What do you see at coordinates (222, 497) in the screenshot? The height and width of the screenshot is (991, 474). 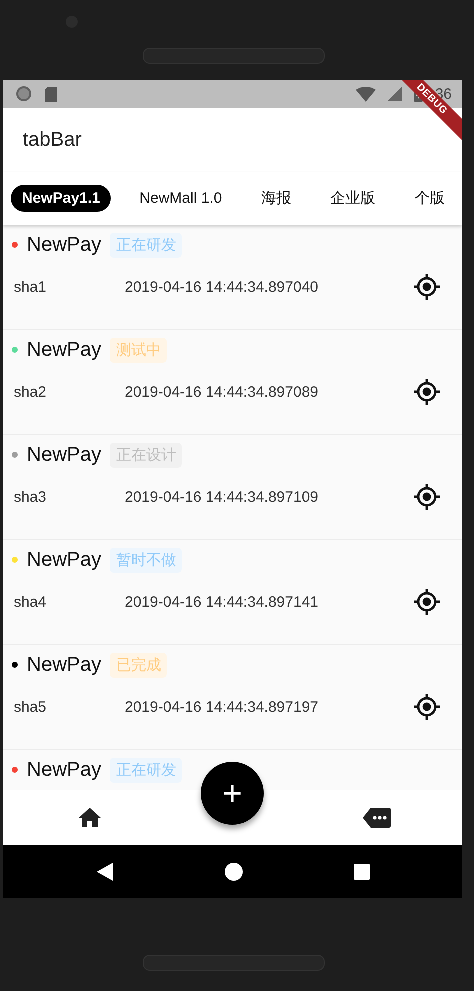 I see `timestamp: 2019-04-16 14:44:34.897109` at bounding box center [222, 497].